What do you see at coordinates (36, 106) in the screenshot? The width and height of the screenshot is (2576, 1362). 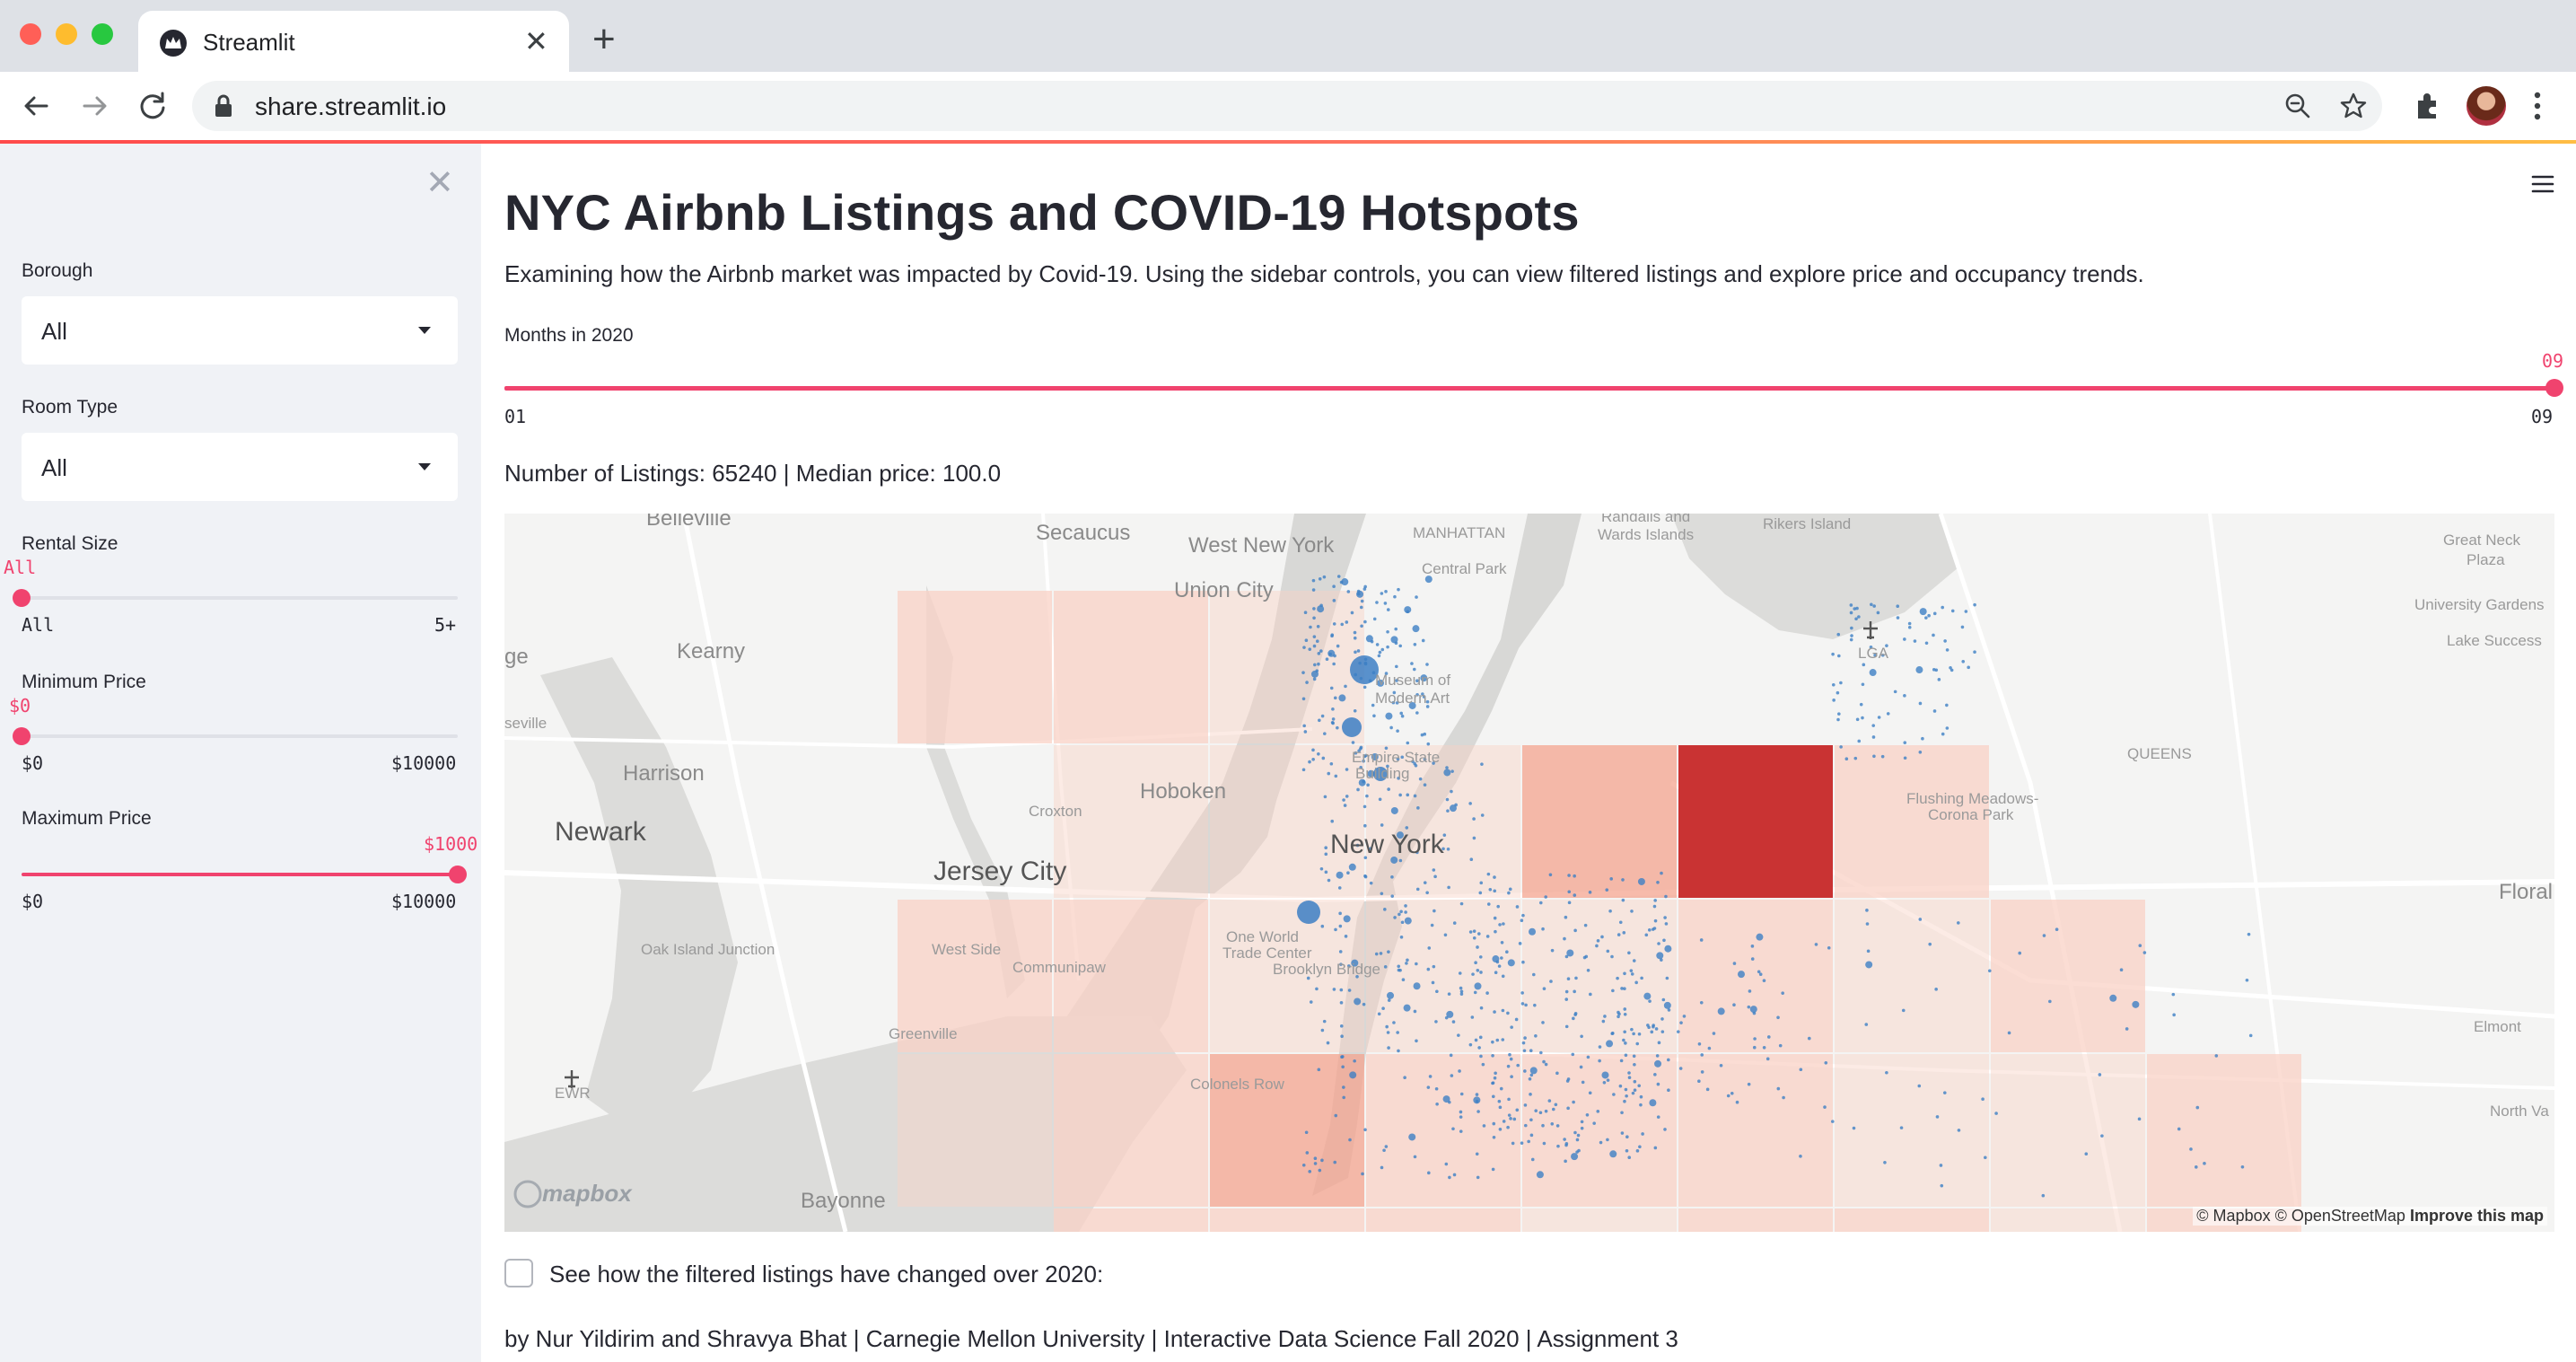 I see `back-arrow-icon` at bounding box center [36, 106].